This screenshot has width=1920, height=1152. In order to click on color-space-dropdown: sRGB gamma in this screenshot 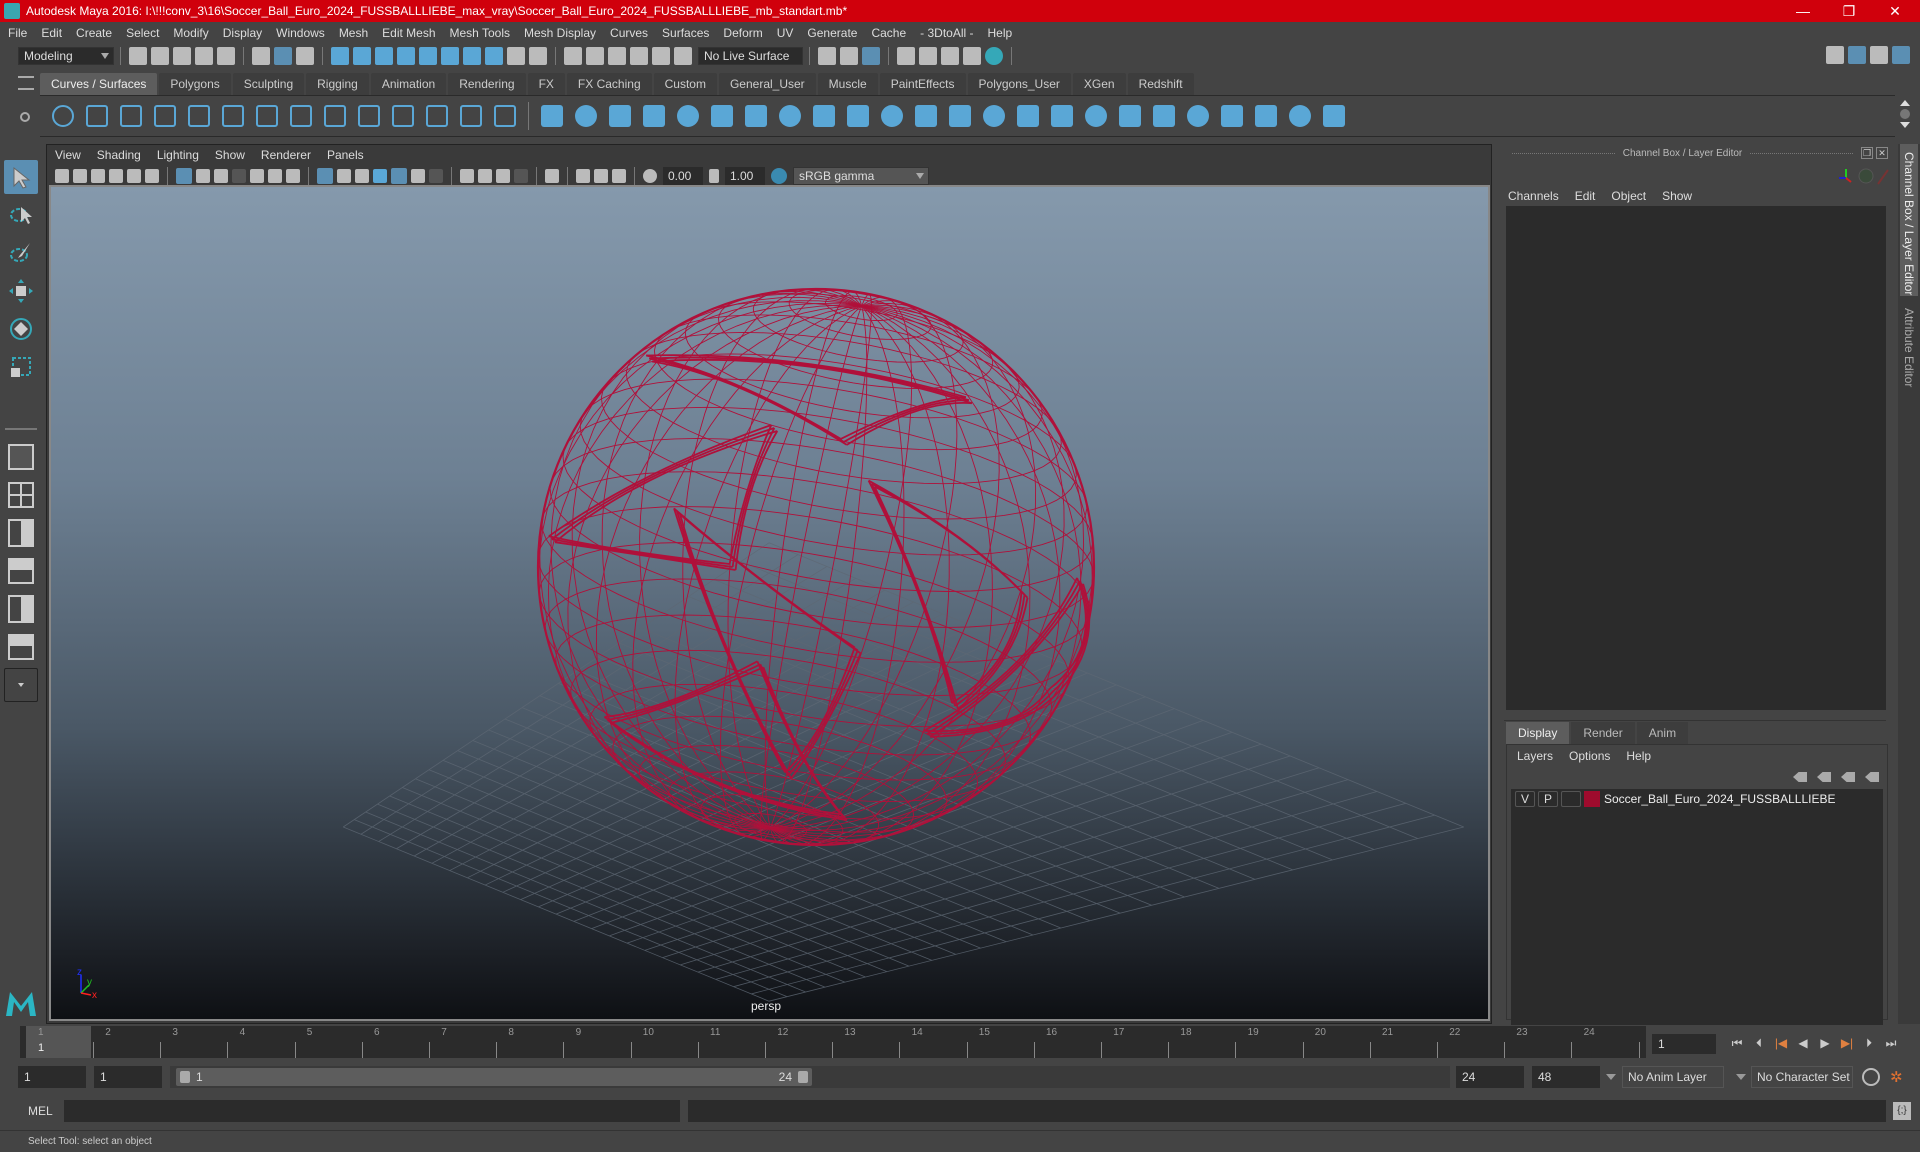, I will do `click(861, 176)`.